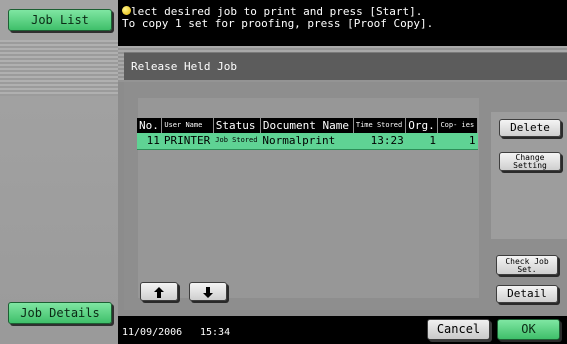 The width and height of the screenshot is (567, 344). What do you see at coordinates (237, 141) in the screenshot?
I see `cell-status: Job Stored` at bounding box center [237, 141].